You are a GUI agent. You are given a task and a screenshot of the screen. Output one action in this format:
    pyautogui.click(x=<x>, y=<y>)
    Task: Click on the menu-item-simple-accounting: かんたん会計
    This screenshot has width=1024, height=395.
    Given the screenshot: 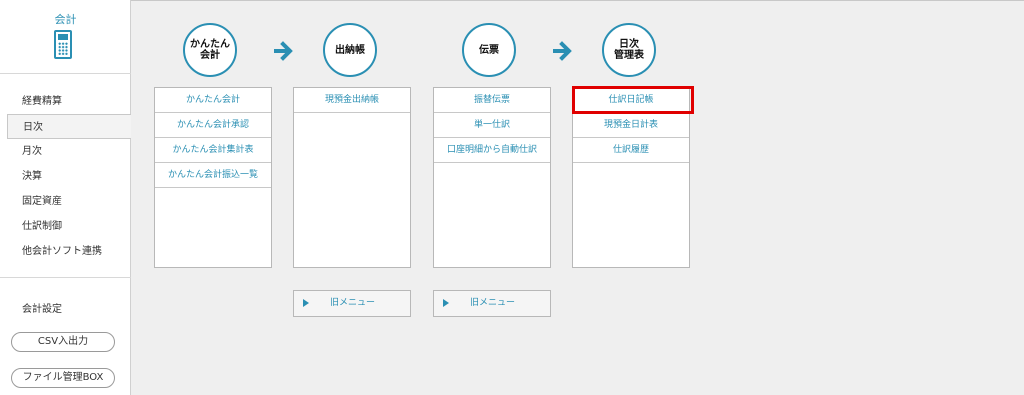 What is the action you would take?
    pyautogui.click(x=213, y=100)
    